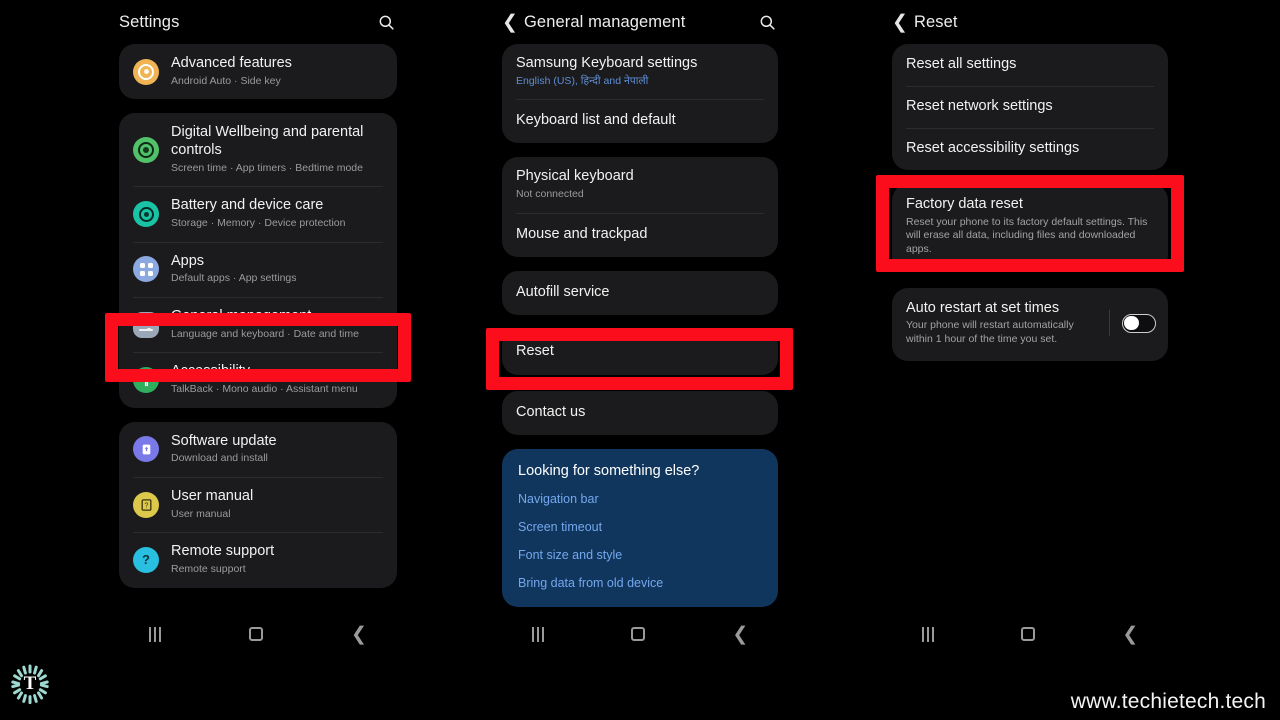  What do you see at coordinates (223, 551) in the screenshot?
I see `list-item-title: Remote support` at bounding box center [223, 551].